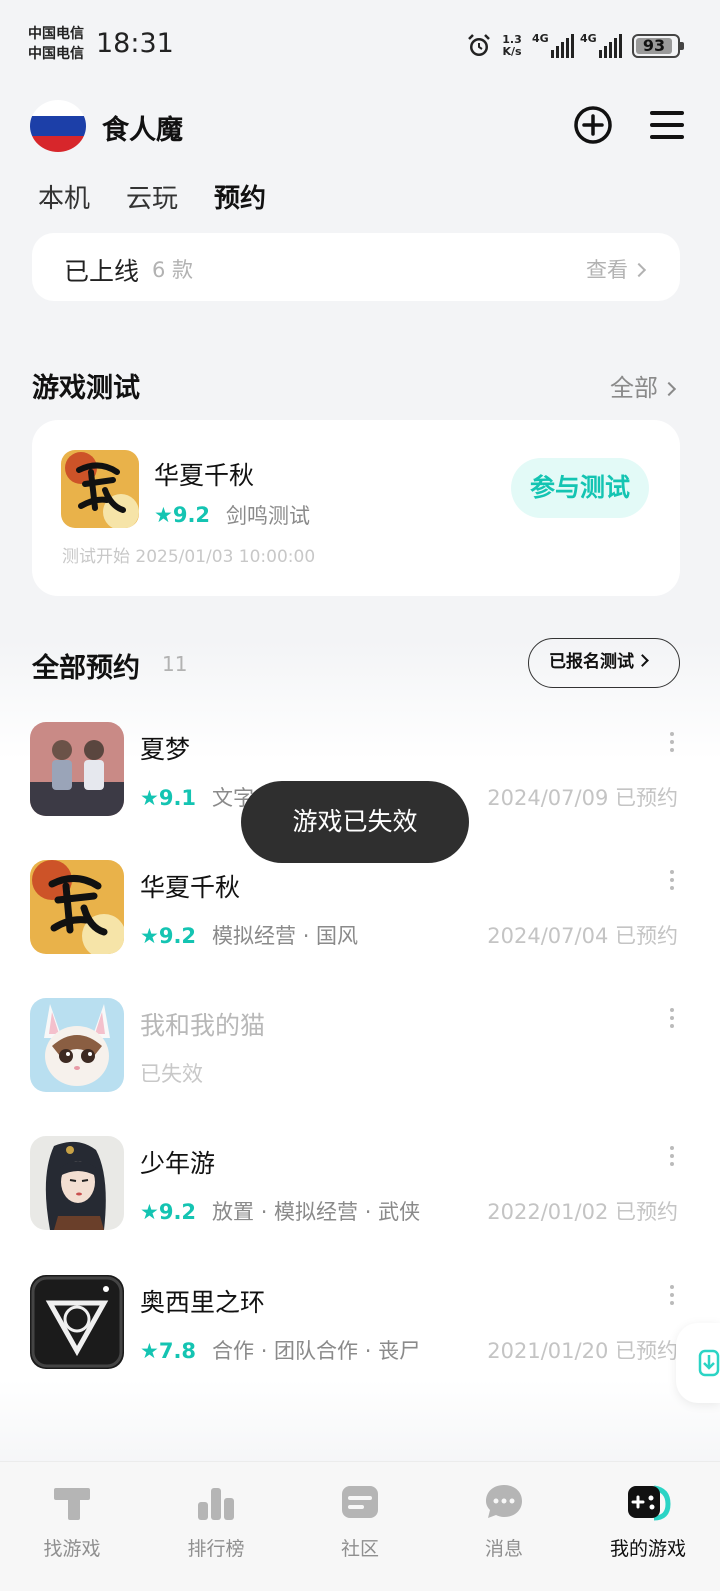 The width and height of the screenshot is (720, 1591). Describe the element at coordinates (240, 198) in the screenshot. I see `tab-reservations: 预约` at that location.